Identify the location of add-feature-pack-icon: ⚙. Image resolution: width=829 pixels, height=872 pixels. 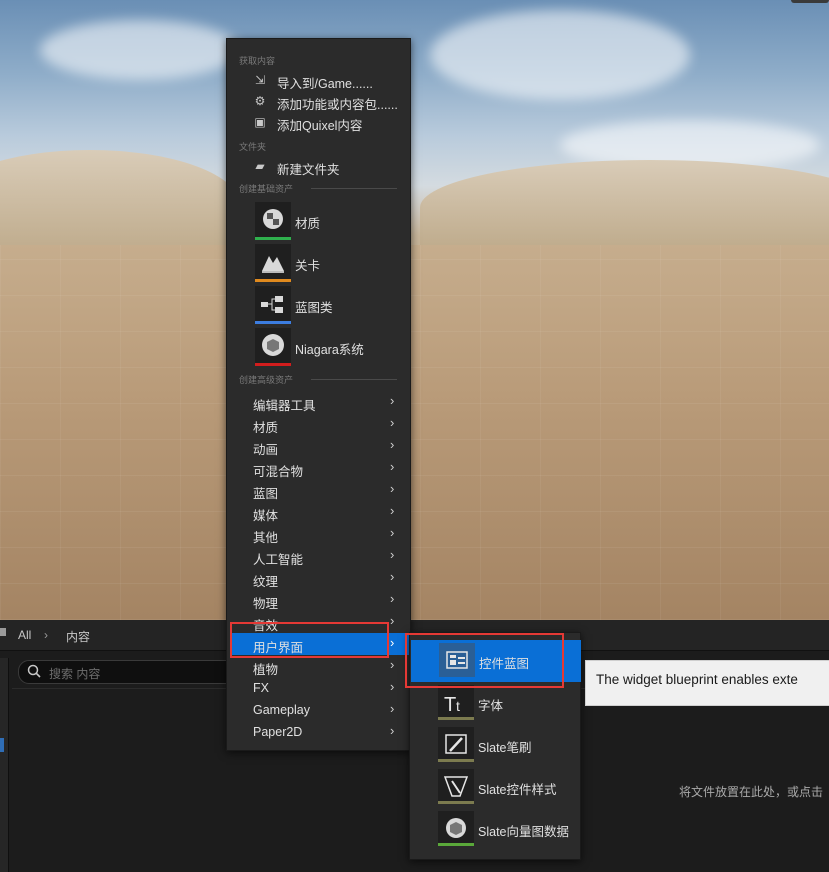
(260, 101).